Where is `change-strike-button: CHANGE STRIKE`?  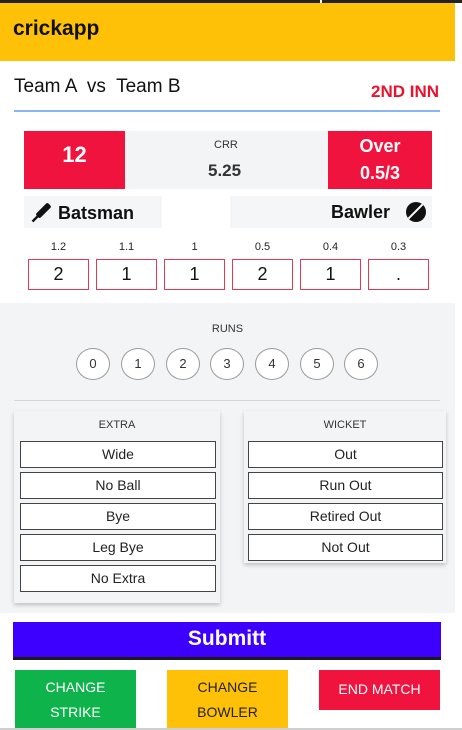
change-strike-button: CHANGE STRIKE is located at coordinates (75, 699).